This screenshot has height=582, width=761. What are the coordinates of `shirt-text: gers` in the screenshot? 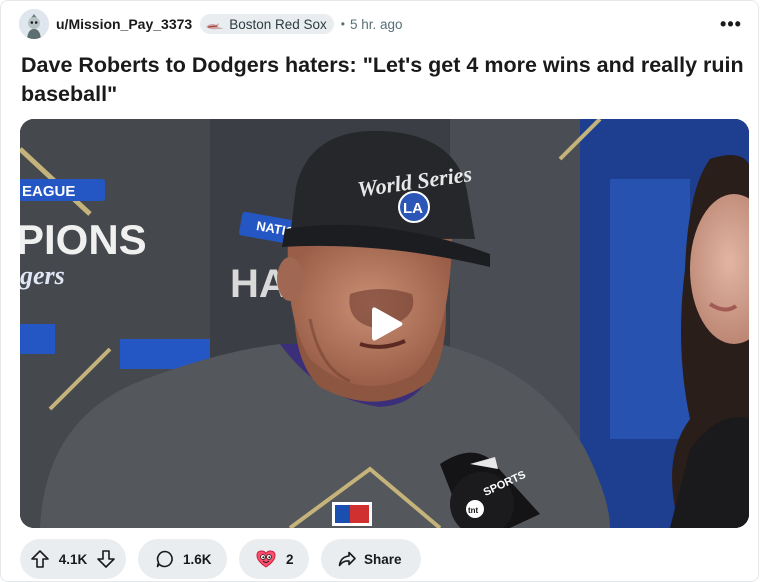 It's located at (42, 275).